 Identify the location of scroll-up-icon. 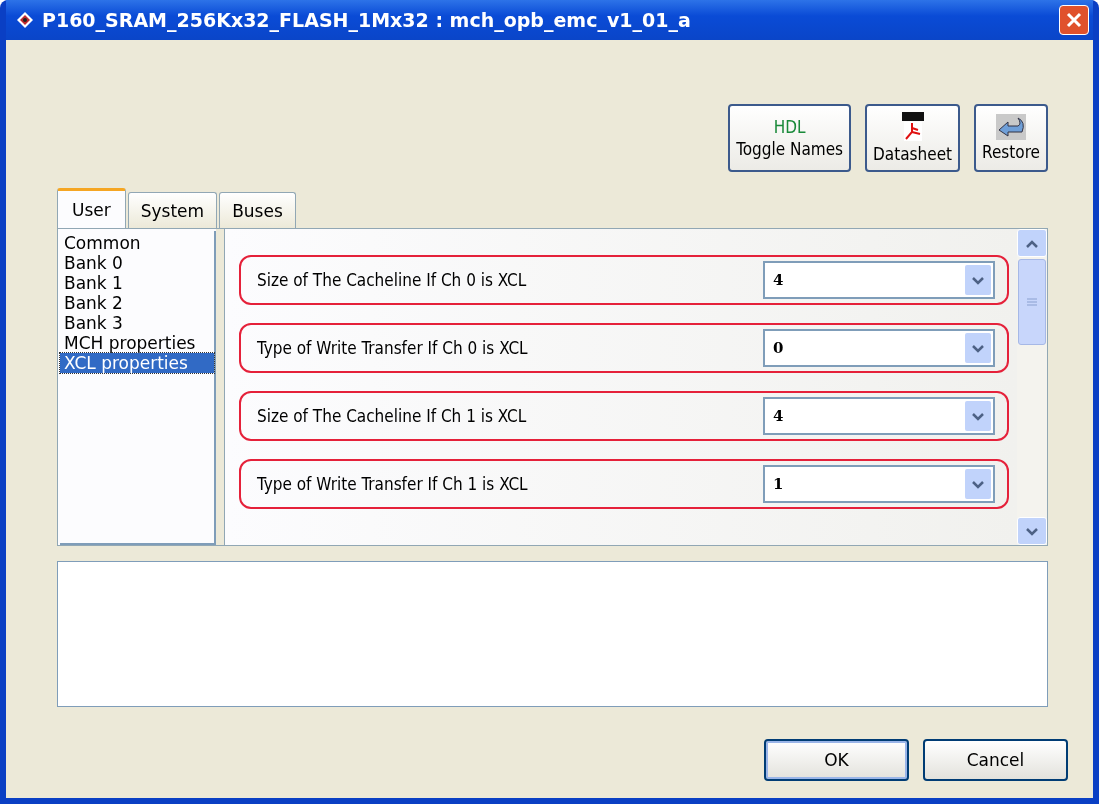
(1032, 243).